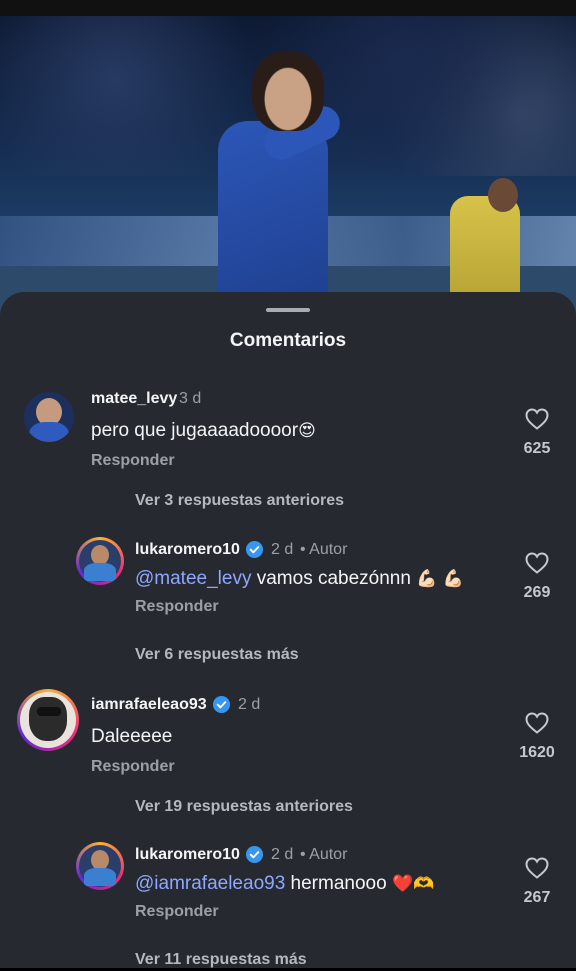  What do you see at coordinates (537, 737) in the screenshot?
I see `like-button: 1620` at bounding box center [537, 737].